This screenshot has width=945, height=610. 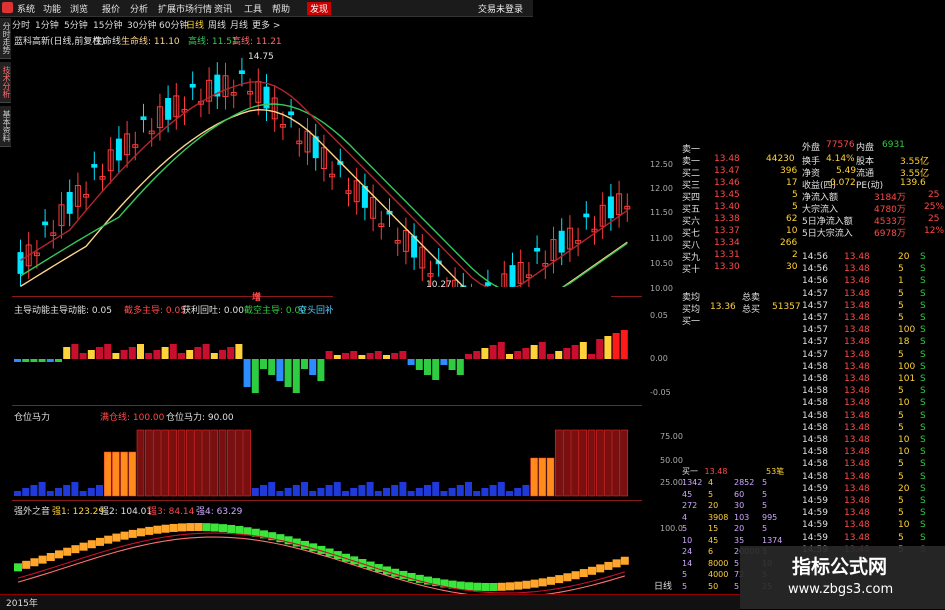 What do you see at coordinates (139, 8) in the screenshot?
I see `menu-analysis: 分析` at bounding box center [139, 8].